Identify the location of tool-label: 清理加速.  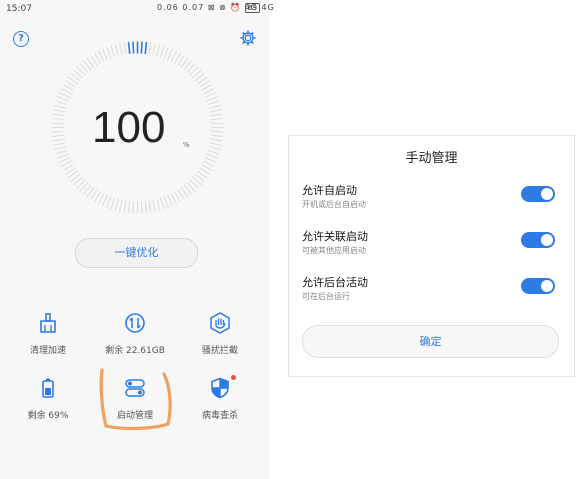
(47, 351).